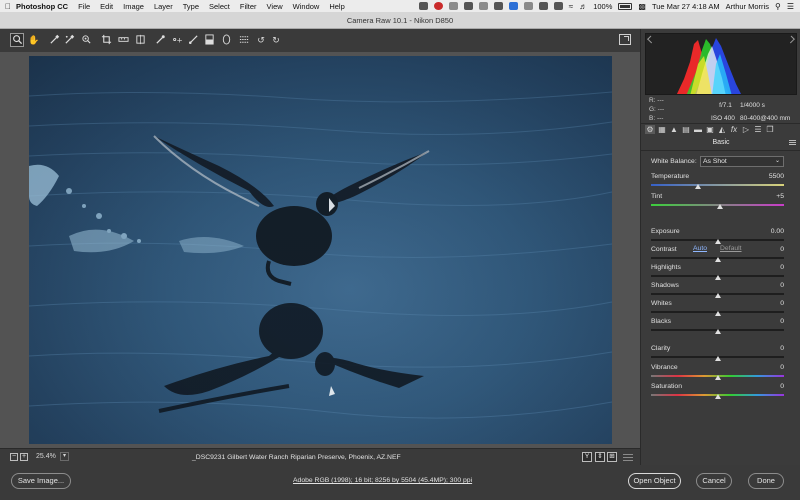 This screenshot has width=800, height=500. I want to click on input-source-icon: ▩, so click(642, 6).